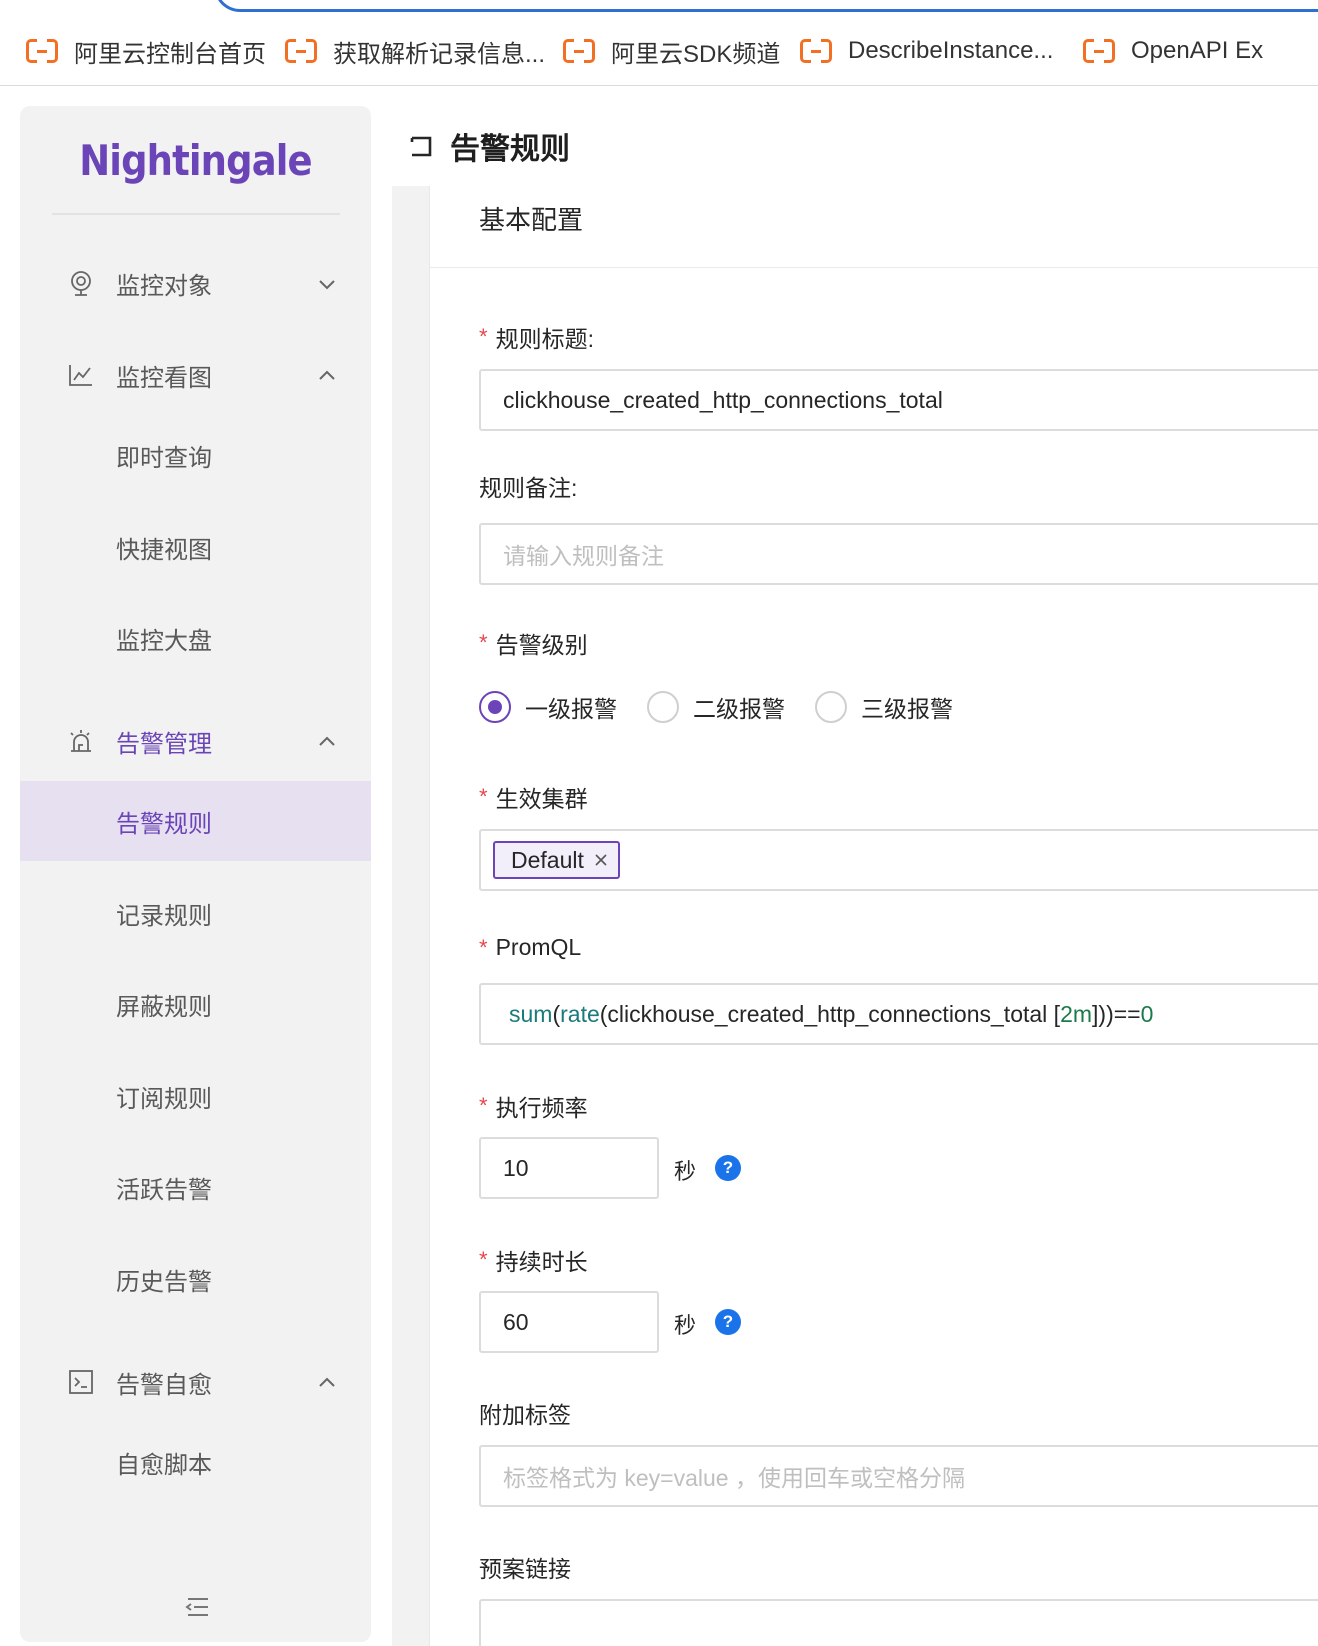  What do you see at coordinates (80, 741) in the screenshot?
I see `alarm-icon` at bounding box center [80, 741].